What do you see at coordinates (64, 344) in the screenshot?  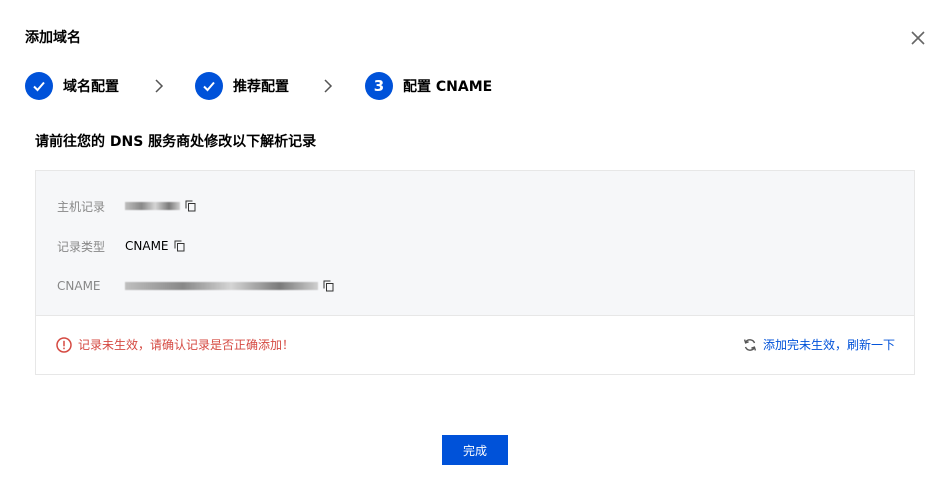 I see `error-icon` at bounding box center [64, 344].